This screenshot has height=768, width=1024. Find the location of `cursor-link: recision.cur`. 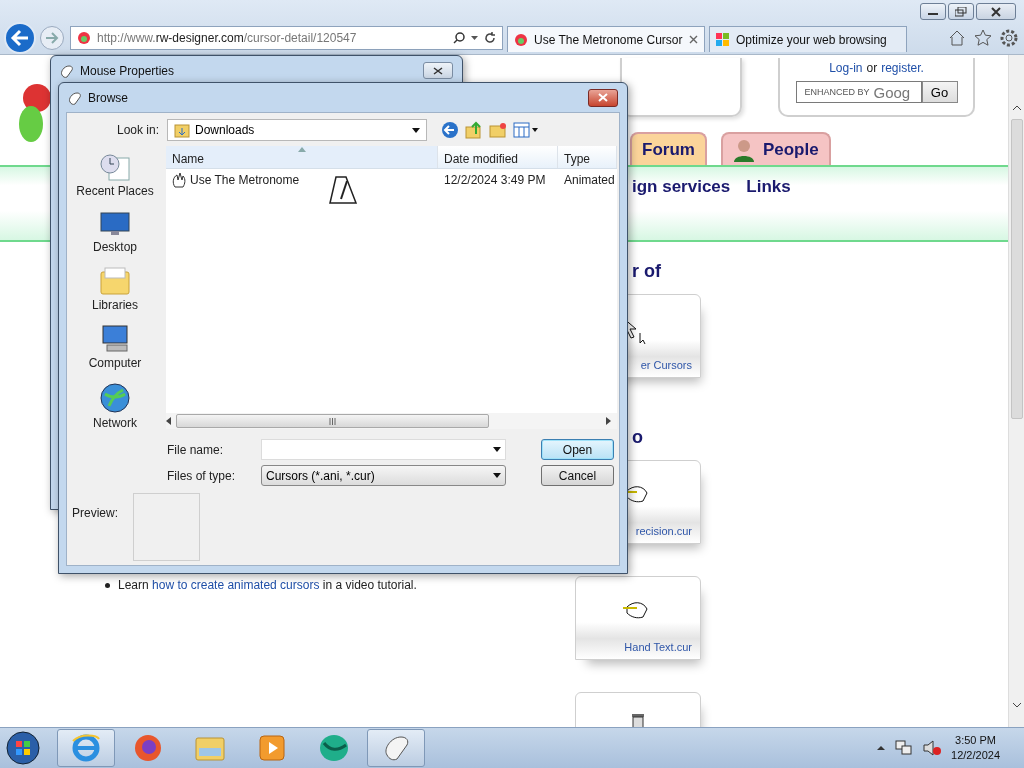

cursor-link: recision.cur is located at coordinates (667, 531).